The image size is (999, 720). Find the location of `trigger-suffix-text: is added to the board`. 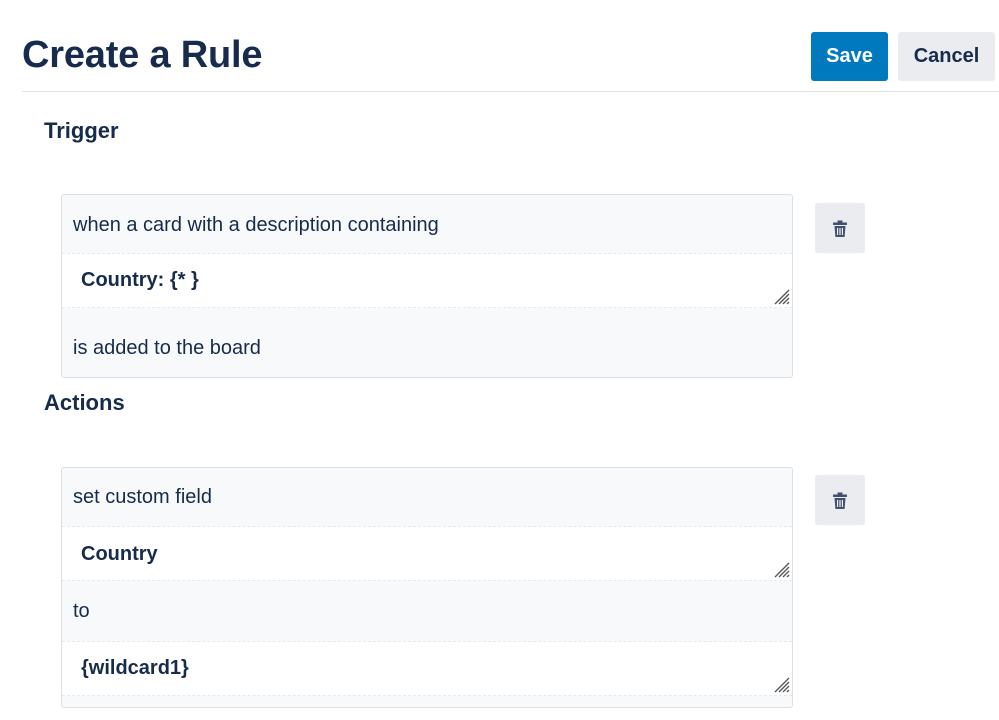

trigger-suffix-text: is added to the board is located at coordinates (167, 348).